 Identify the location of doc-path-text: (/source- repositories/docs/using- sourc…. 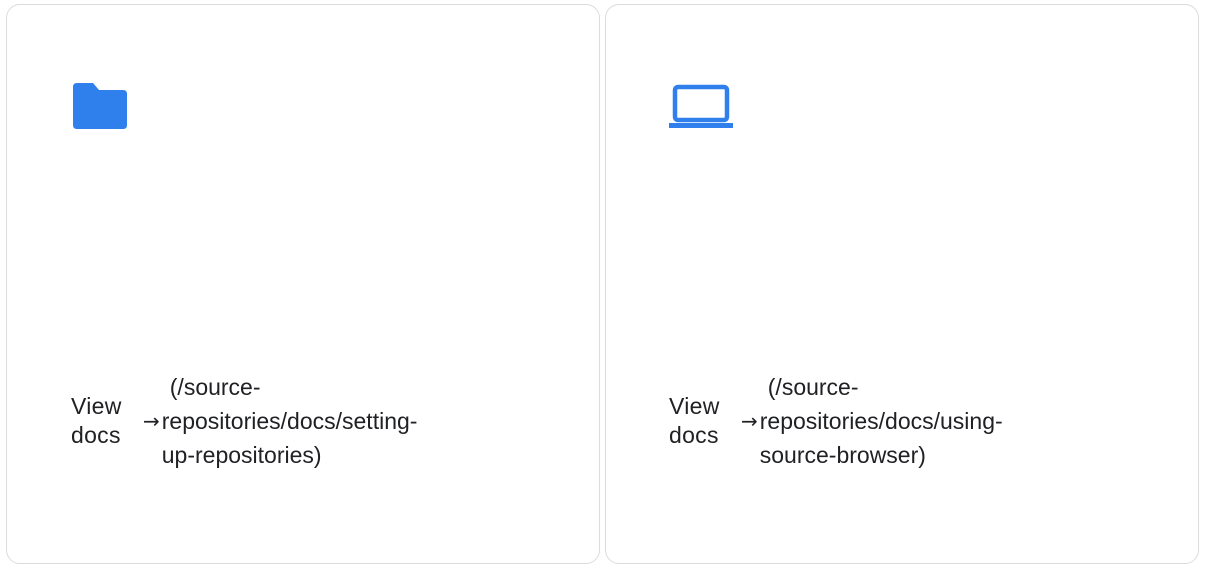
(881, 421).